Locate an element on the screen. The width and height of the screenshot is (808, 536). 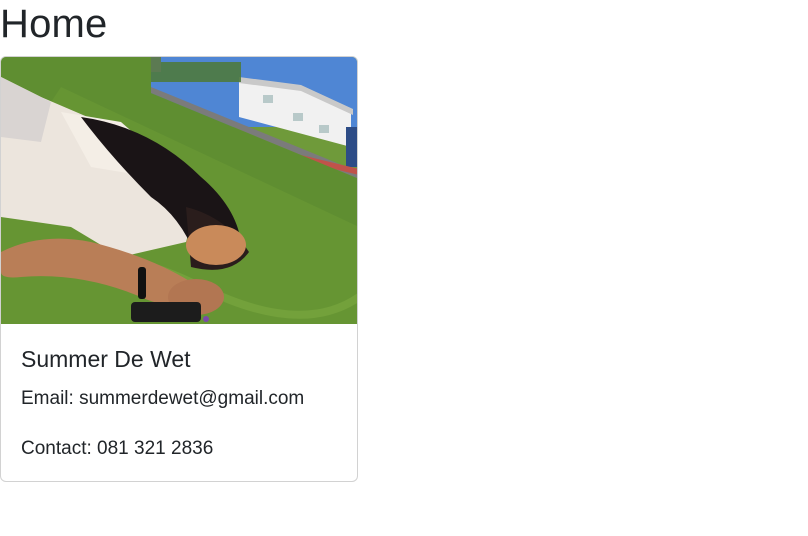
contact-text: Contact: 081 321 2836 is located at coordinates (117, 449).